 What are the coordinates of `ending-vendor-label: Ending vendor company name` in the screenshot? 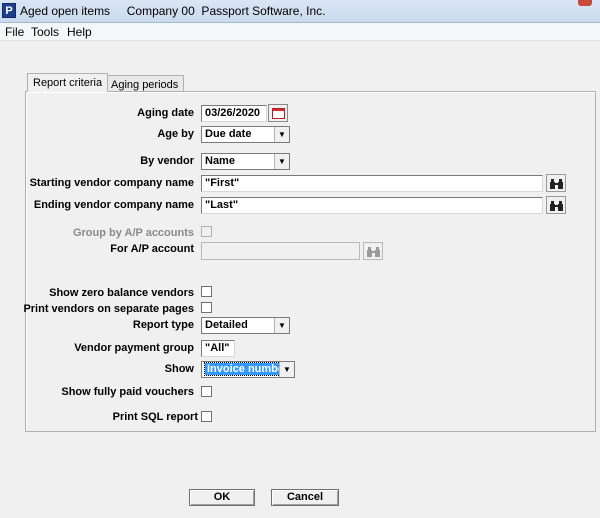 It's located at (113, 205).